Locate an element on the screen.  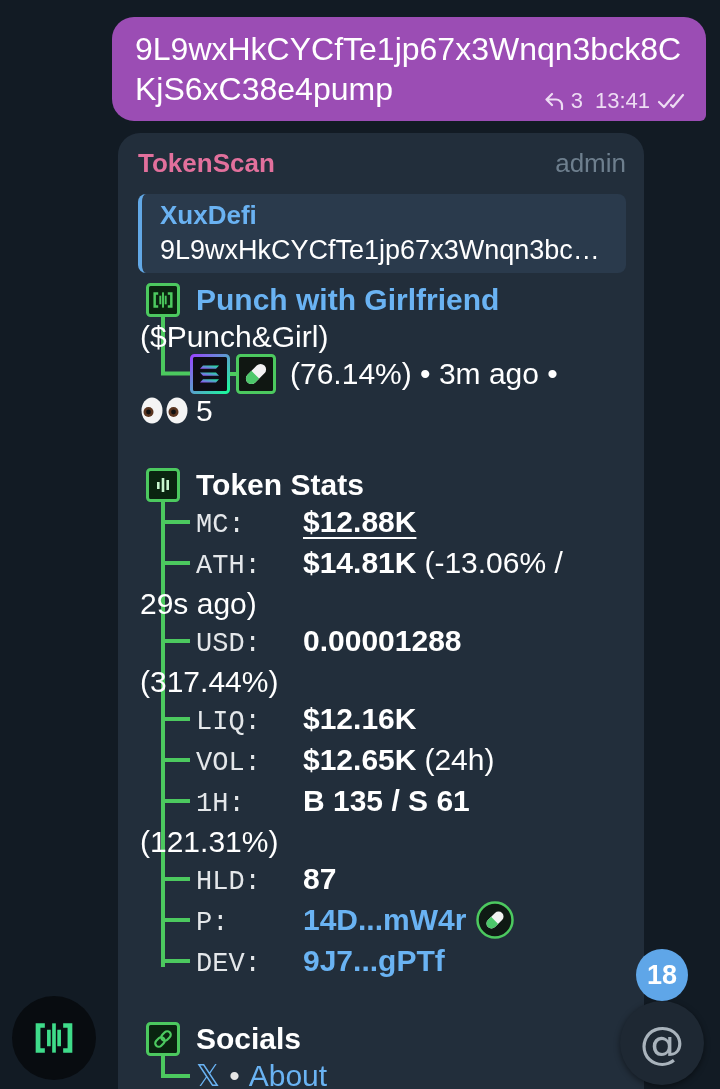
mention-count-badge: 18 is located at coordinates (662, 975).